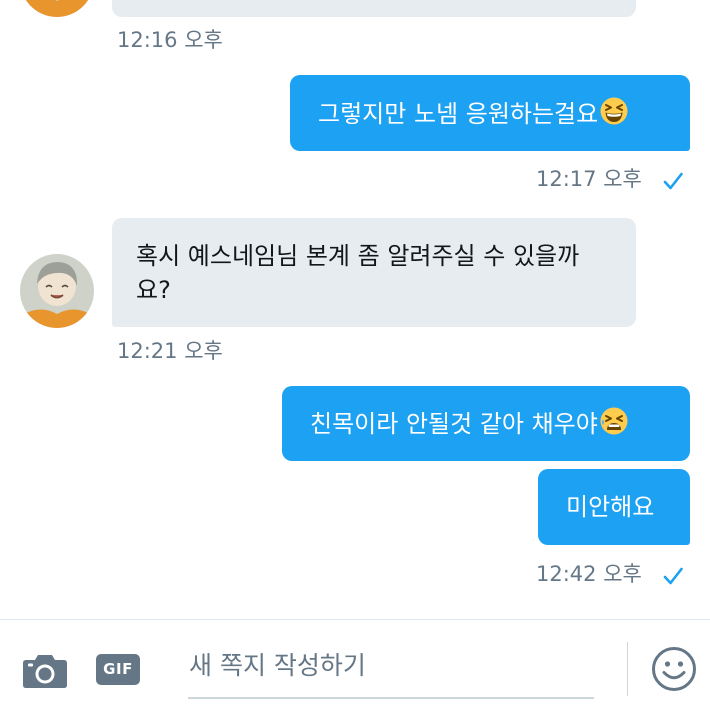 Image resolution: width=710 pixels, height=711 pixels. What do you see at coordinates (170, 351) in the screenshot?
I see `message-timestamp: 12:21 오후` at bounding box center [170, 351].